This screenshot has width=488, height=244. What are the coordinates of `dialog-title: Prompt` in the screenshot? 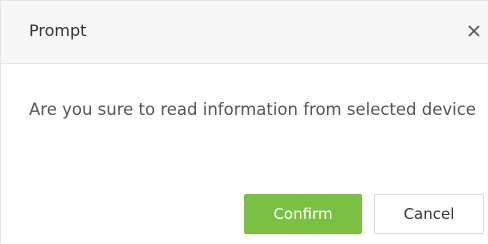 It's located at (58, 30).